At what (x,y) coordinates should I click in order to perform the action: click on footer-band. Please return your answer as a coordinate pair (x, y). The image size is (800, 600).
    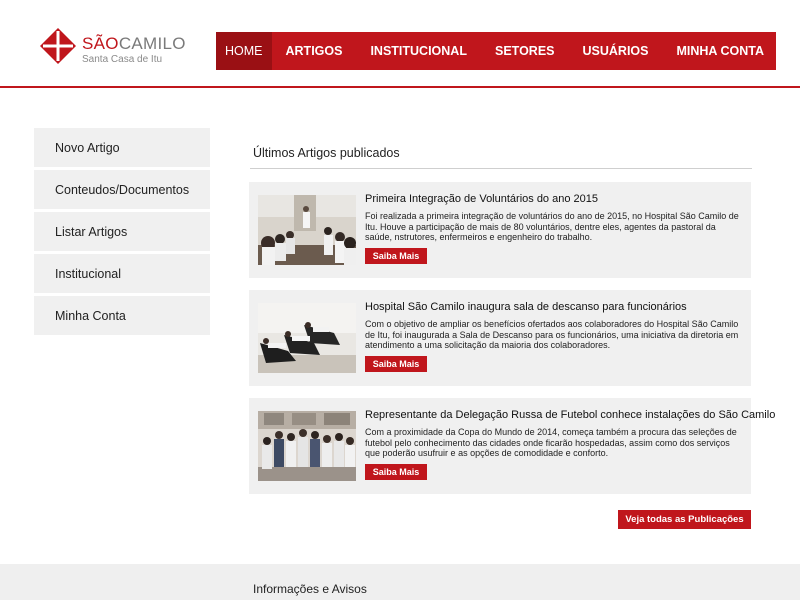
    Looking at the image, I should click on (400, 582).